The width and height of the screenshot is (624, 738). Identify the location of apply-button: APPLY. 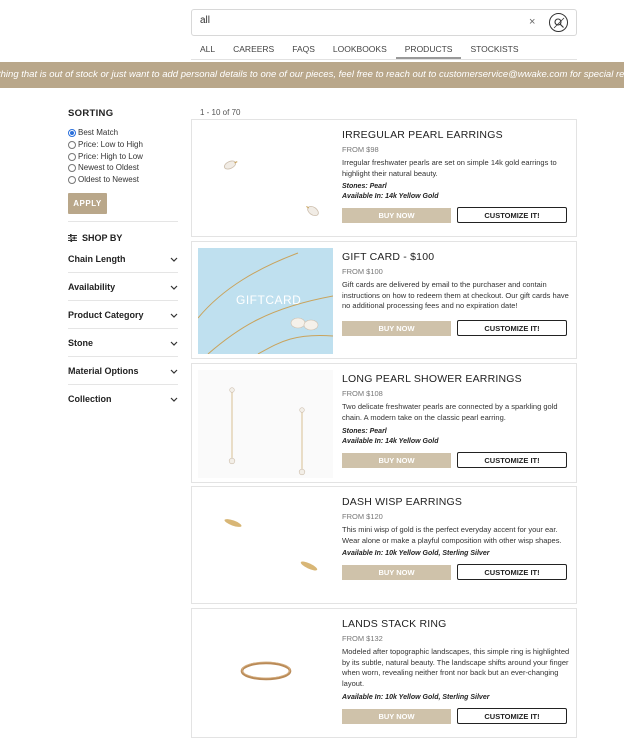
(87, 203).